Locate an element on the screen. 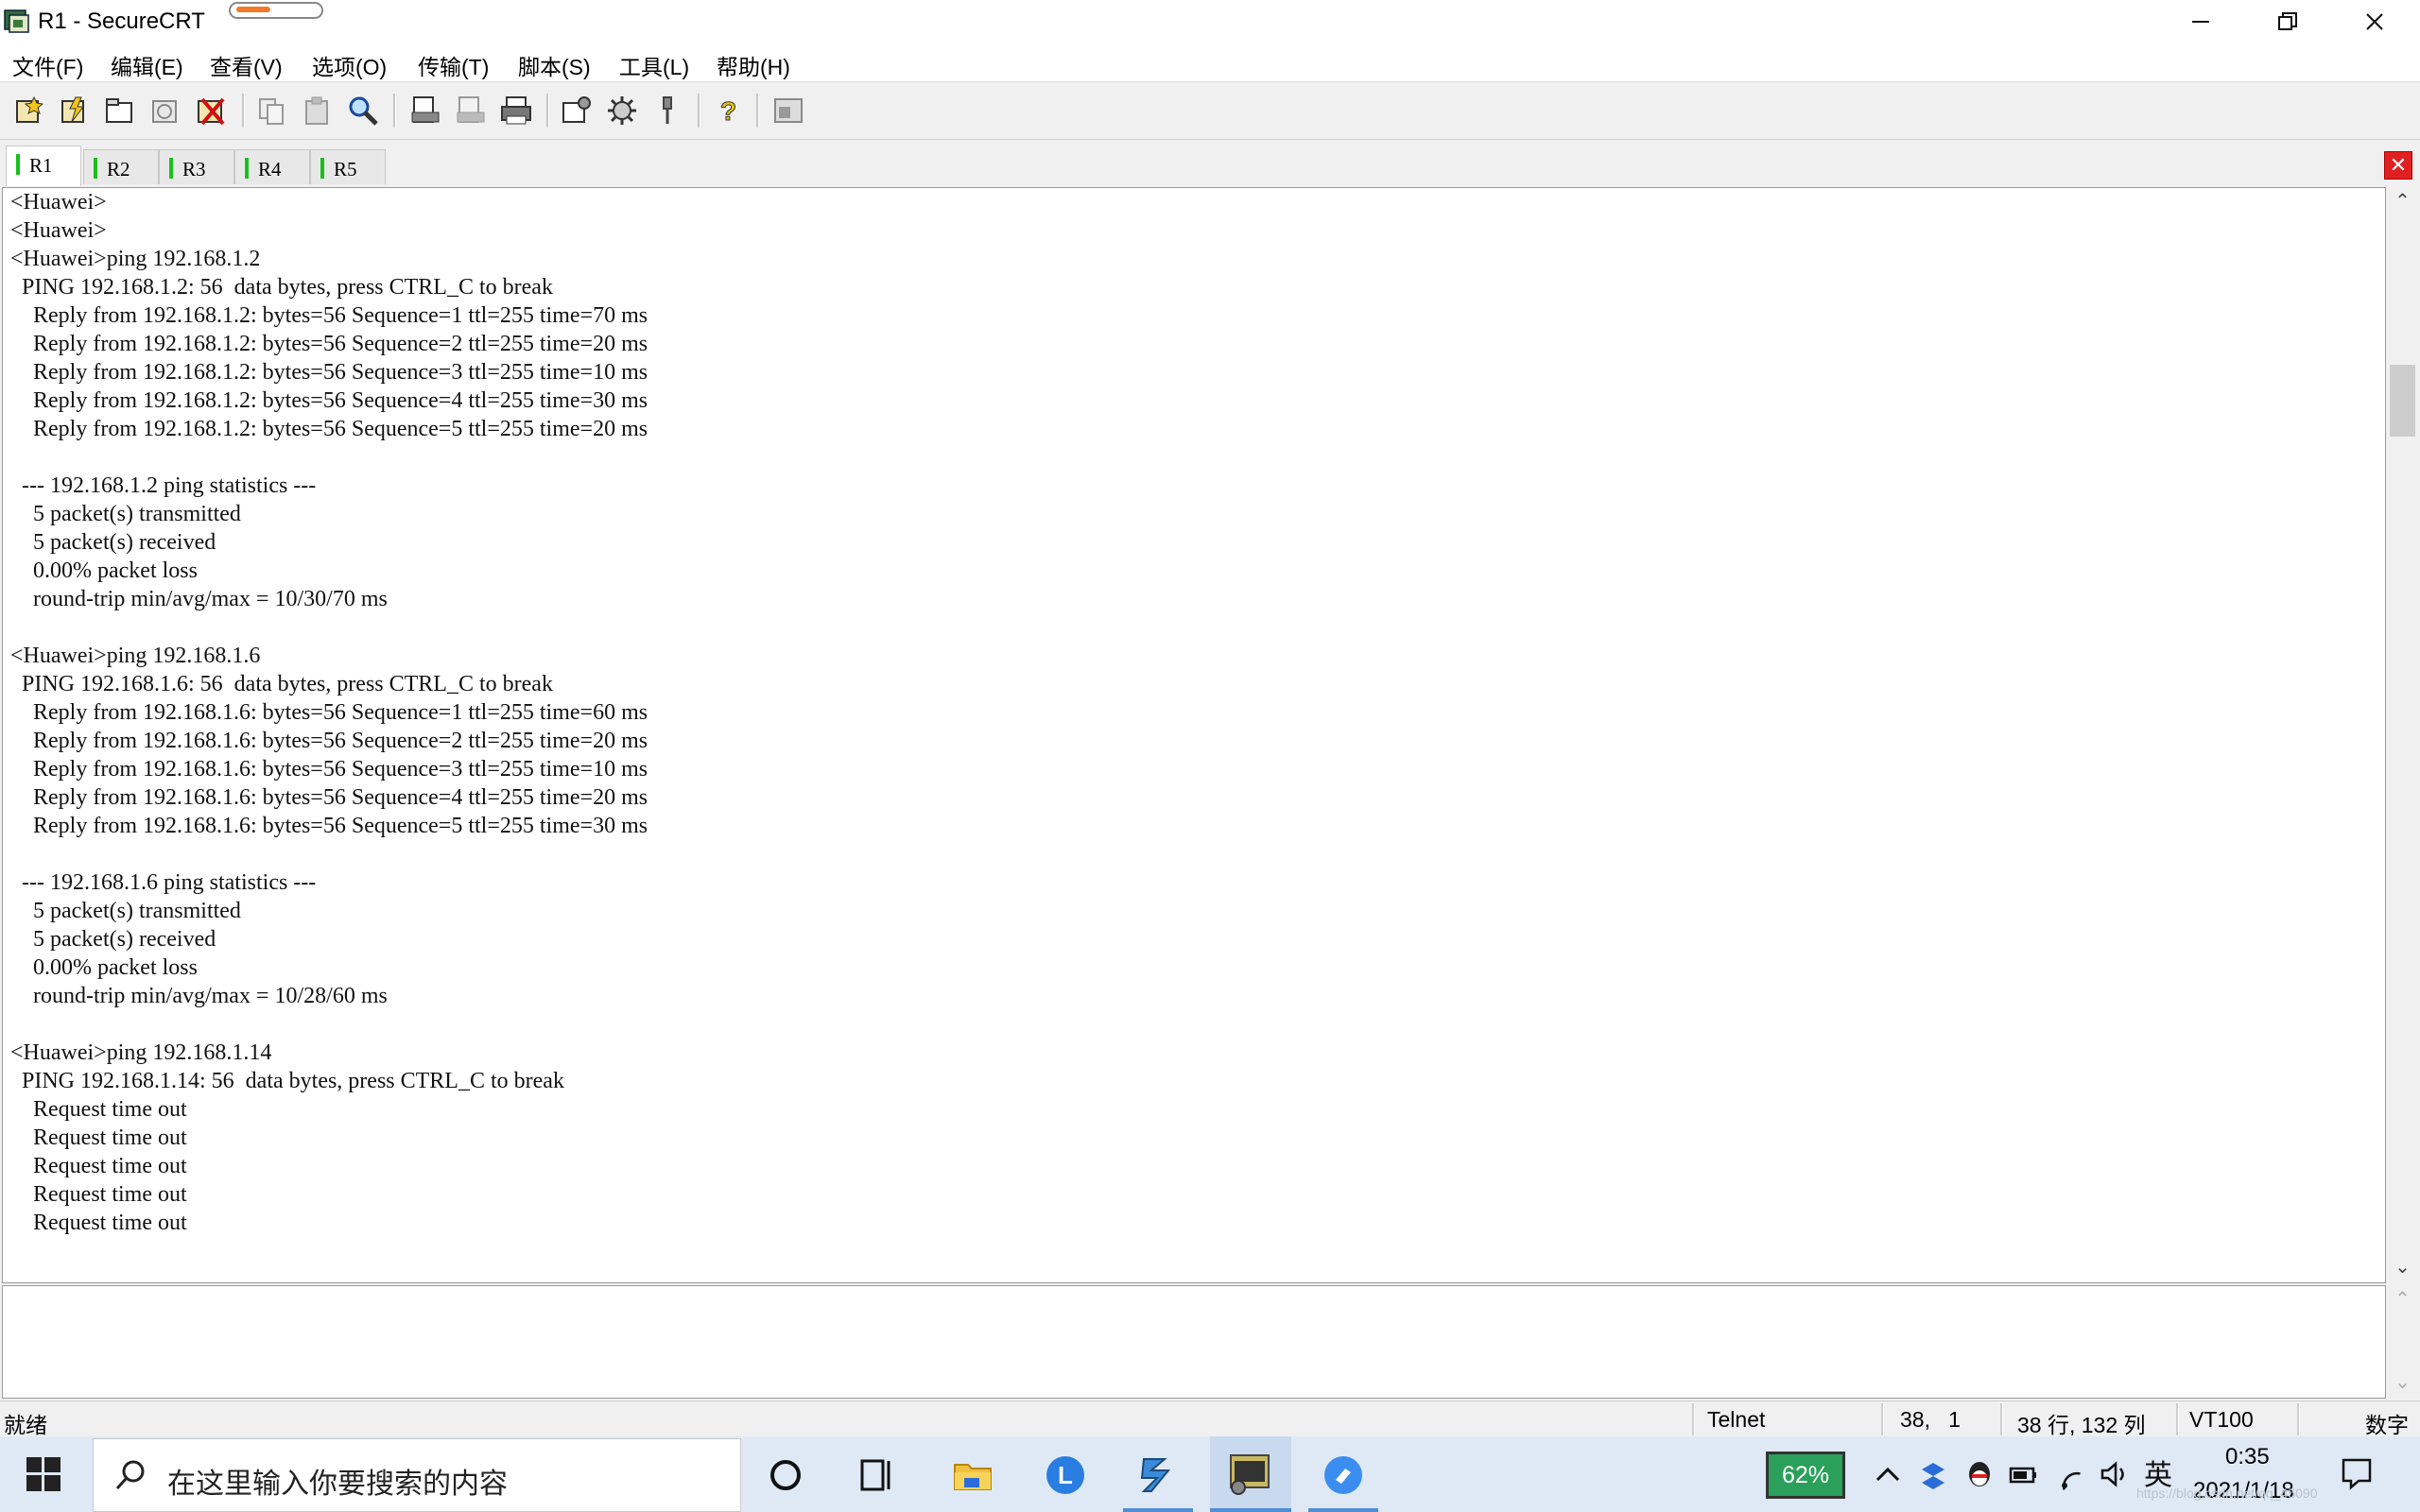  minimize-icon is located at coordinates (2200, 22).